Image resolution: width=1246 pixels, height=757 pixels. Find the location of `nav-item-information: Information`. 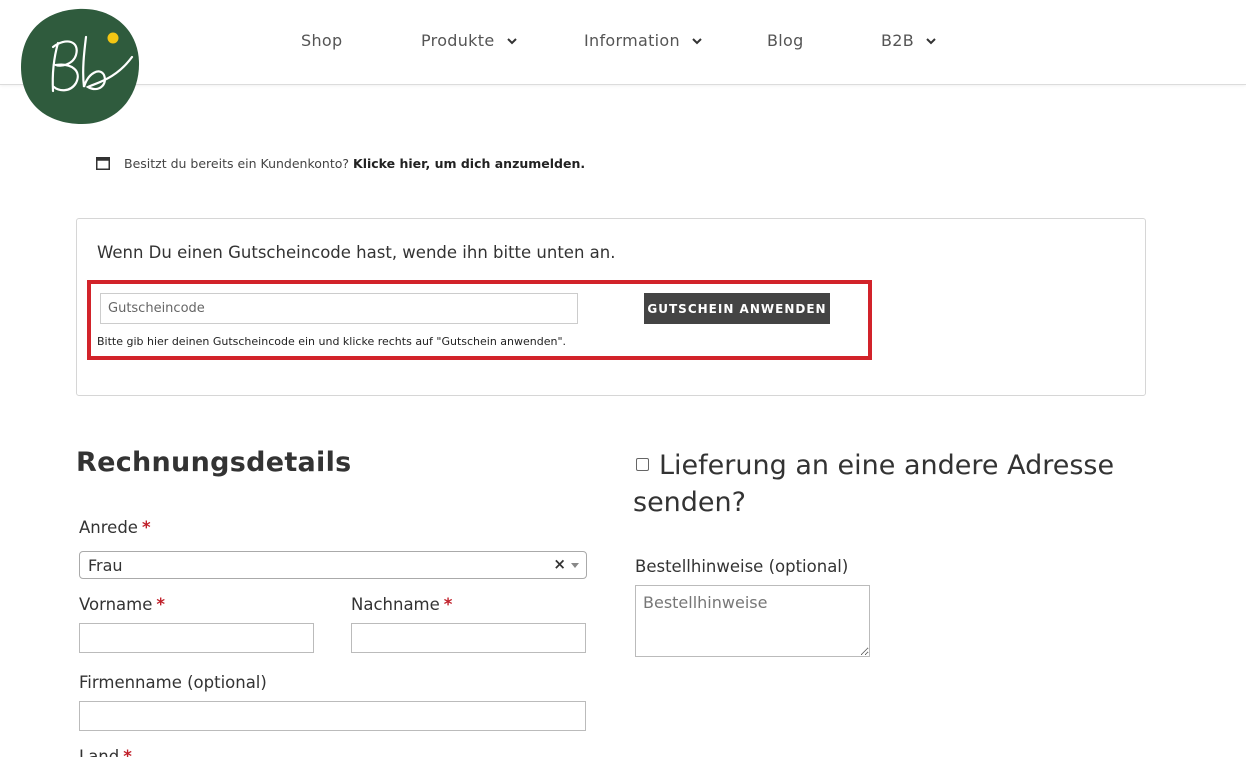

nav-item-information: Information is located at coordinates (643, 40).